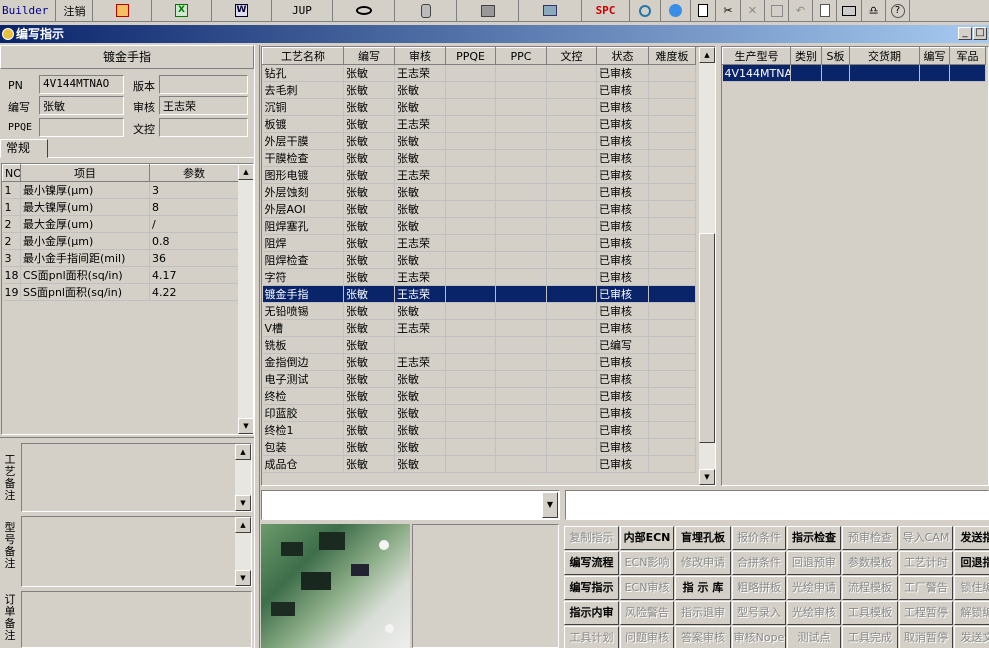 Image resolution: width=989 pixels, height=648 pixels. Describe the element at coordinates (479, 396) in the screenshot. I see `process-row: 终检 张敏 张敏 已审核` at that location.